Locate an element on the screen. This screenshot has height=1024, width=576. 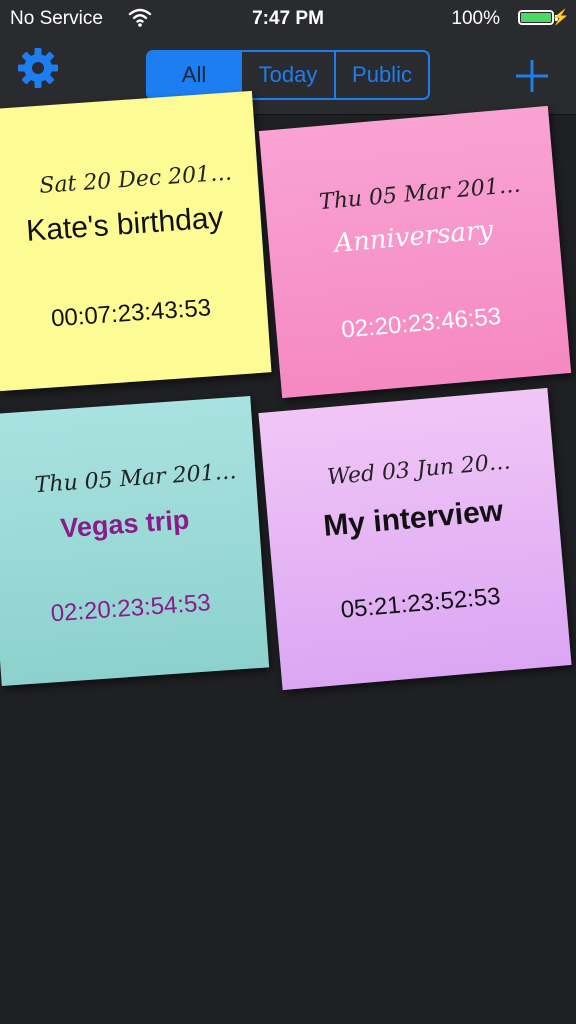
status-bar: No Service 7:47 PM 100% ⚡ is located at coordinates (288, 19).